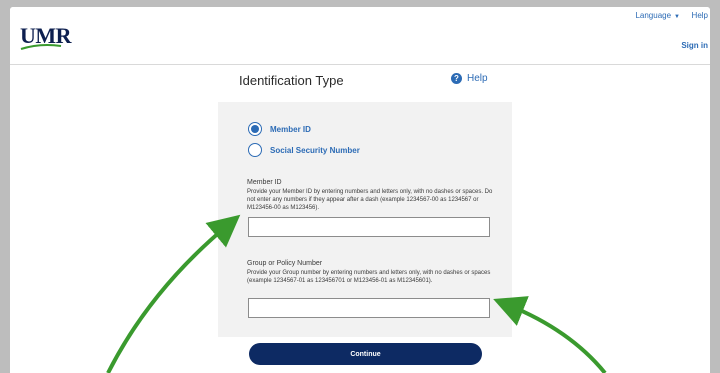 The height and width of the screenshot is (373, 720). I want to click on help-link: ? Help, so click(469, 78).